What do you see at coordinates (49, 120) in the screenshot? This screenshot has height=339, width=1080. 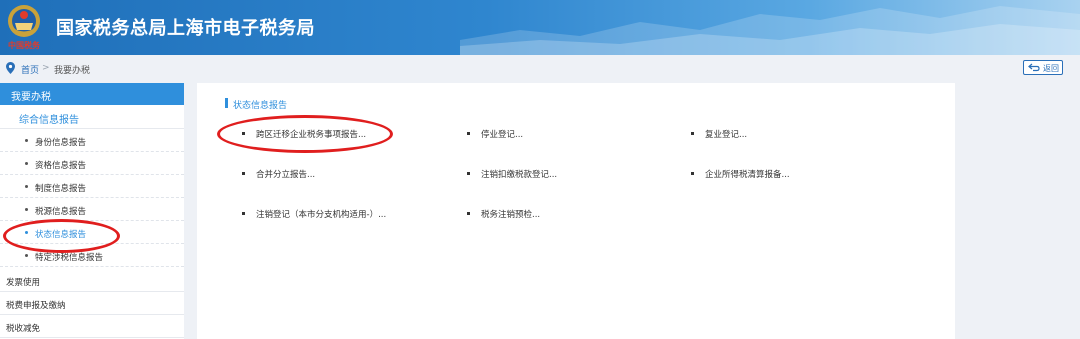 I see `sidebar-group-label: 综合信息报告` at bounding box center [49, 120].